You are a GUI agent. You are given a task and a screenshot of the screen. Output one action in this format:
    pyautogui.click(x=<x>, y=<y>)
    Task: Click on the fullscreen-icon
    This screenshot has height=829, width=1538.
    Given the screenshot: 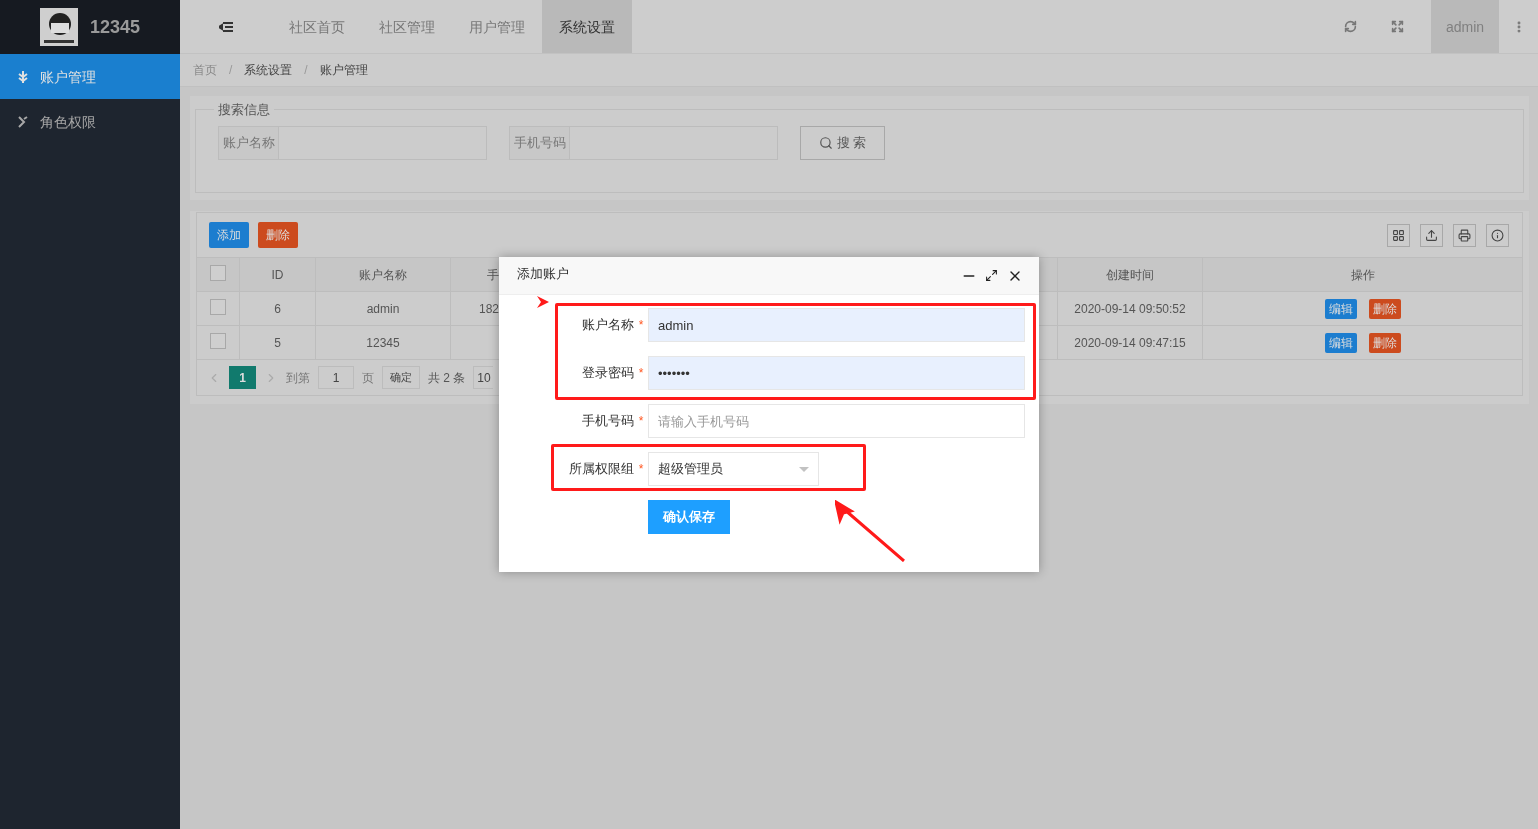 What is the action you would take?
    pyautogui.click(x=1397, y=26)
    